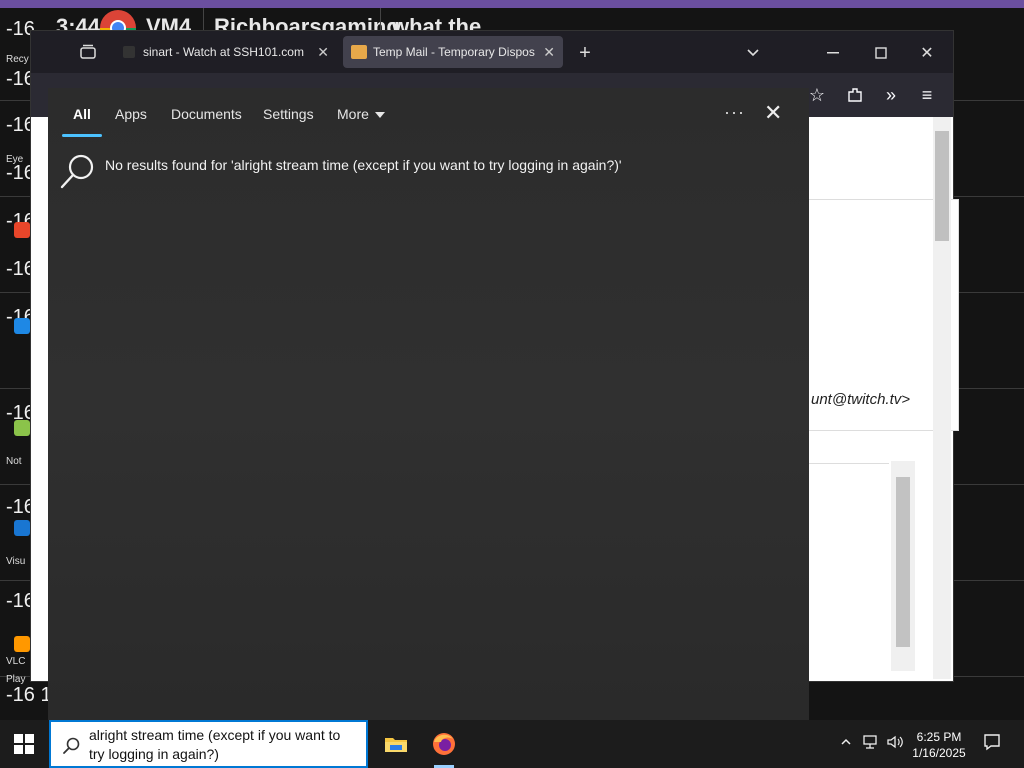  What do you see at coordinates (24, 744) in the screenshot?
I see `windows-start-icon` at bounding box center [24, 744].